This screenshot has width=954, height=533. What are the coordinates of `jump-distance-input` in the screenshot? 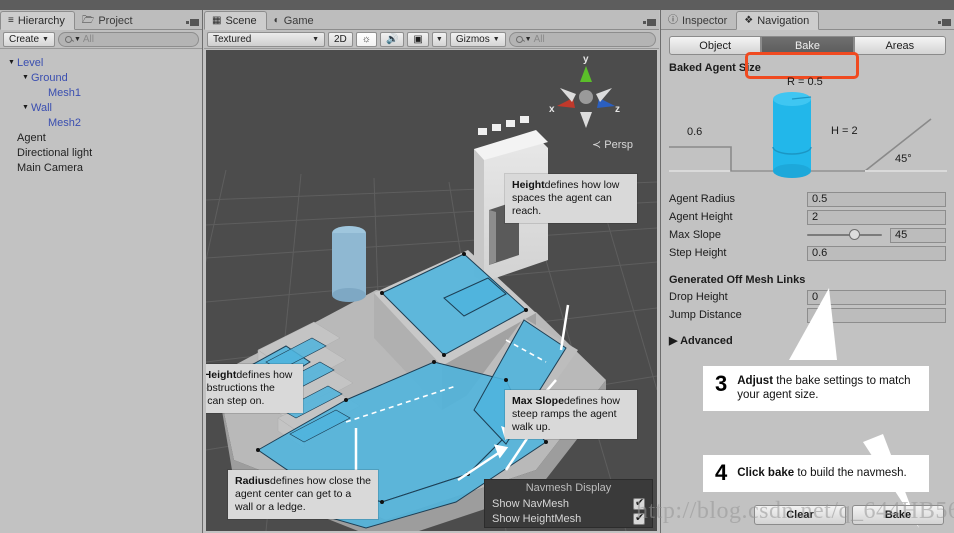 It's located at (876, 315).